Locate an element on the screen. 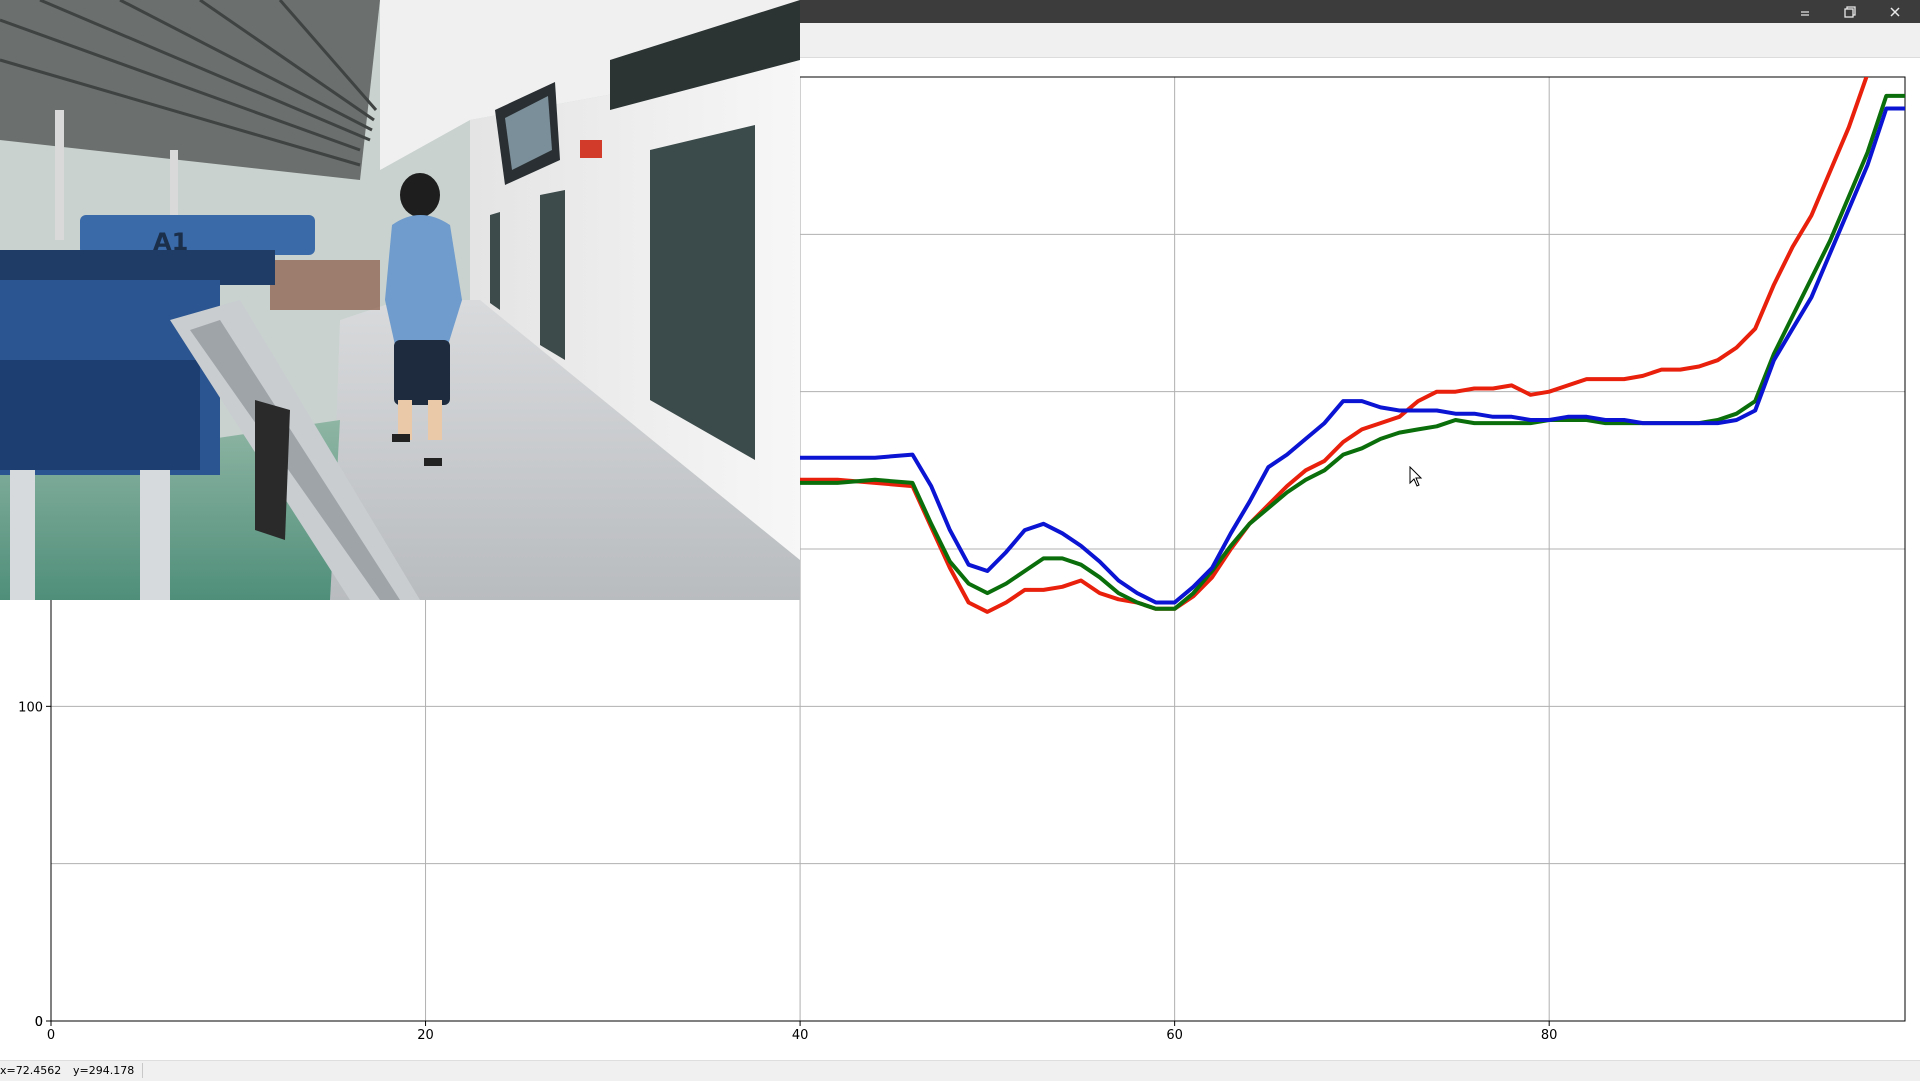 This screenshot has height=1081, width=1920. restore-icon is located at coordinates (1850, 11).